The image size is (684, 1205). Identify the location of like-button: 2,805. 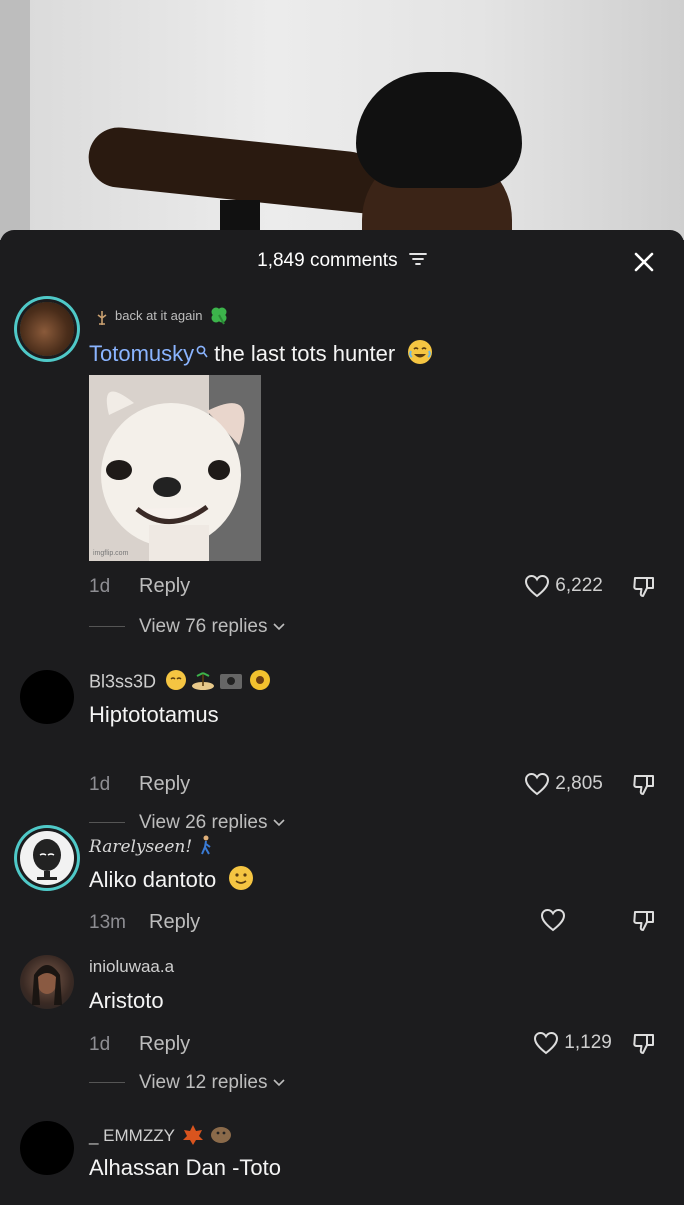
(563, 784).